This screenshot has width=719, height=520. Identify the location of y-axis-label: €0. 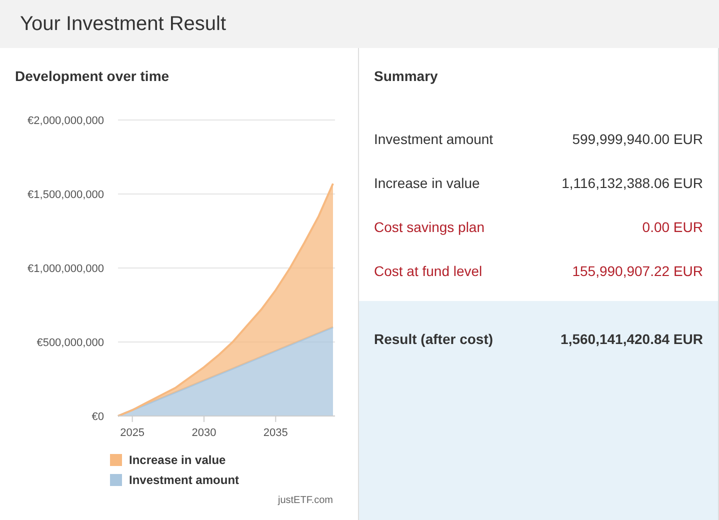
(98, 417).